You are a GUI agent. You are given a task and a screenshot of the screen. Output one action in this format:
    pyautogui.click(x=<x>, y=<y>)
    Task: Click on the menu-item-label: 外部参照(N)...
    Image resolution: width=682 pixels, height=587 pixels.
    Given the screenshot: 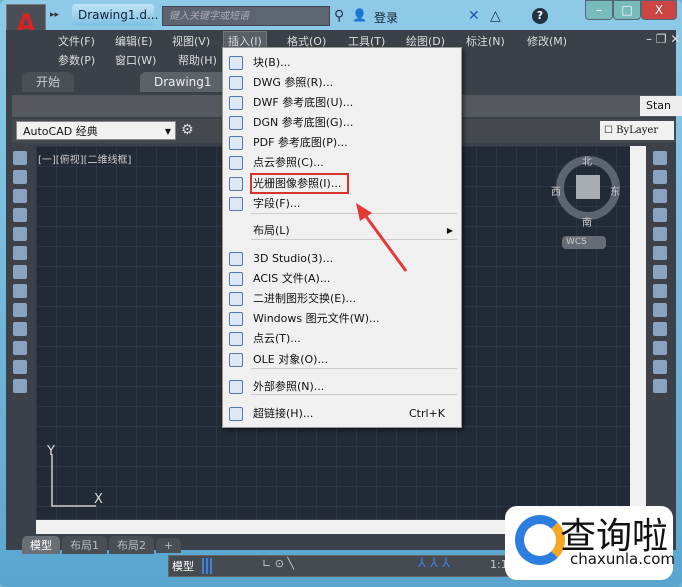 What is the action you would take?
    pyautogui.click(x=289, y=386)
    